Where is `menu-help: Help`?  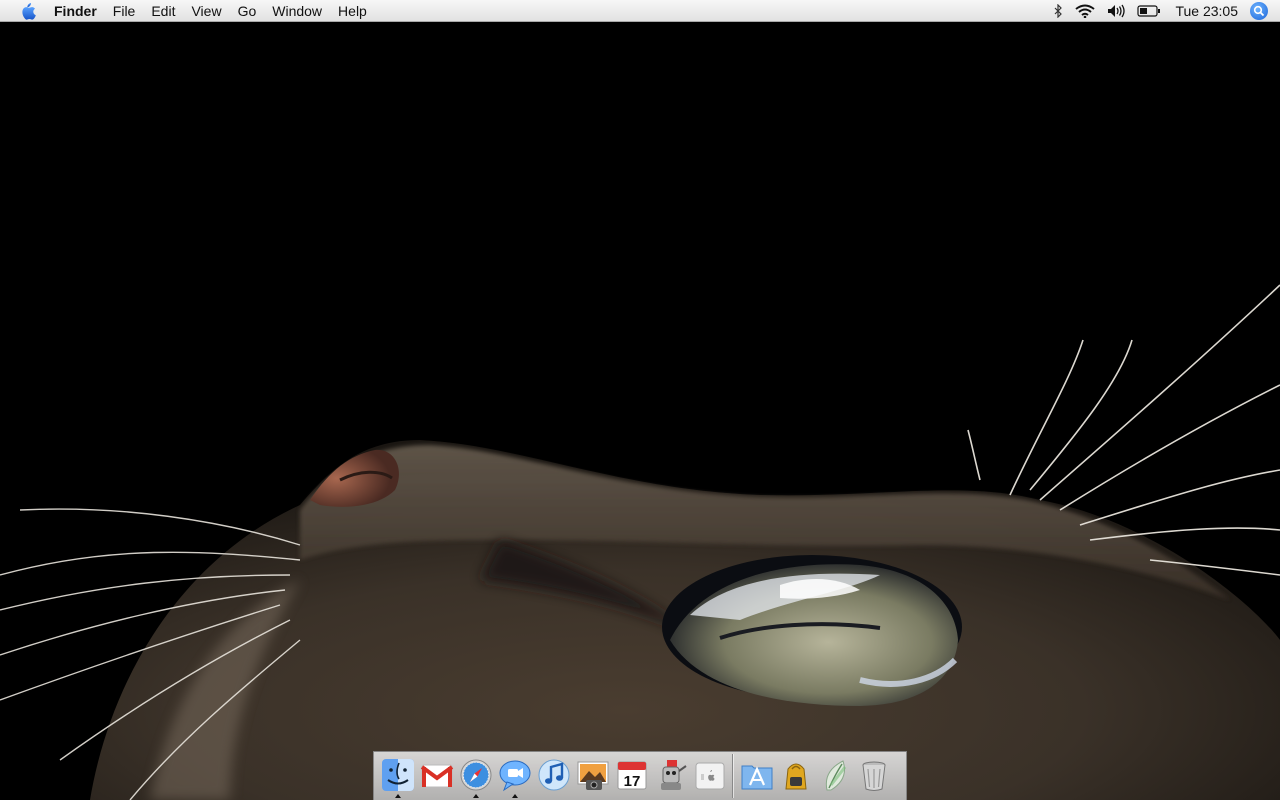
menu-help: Help is located at coordinates (352, 11).